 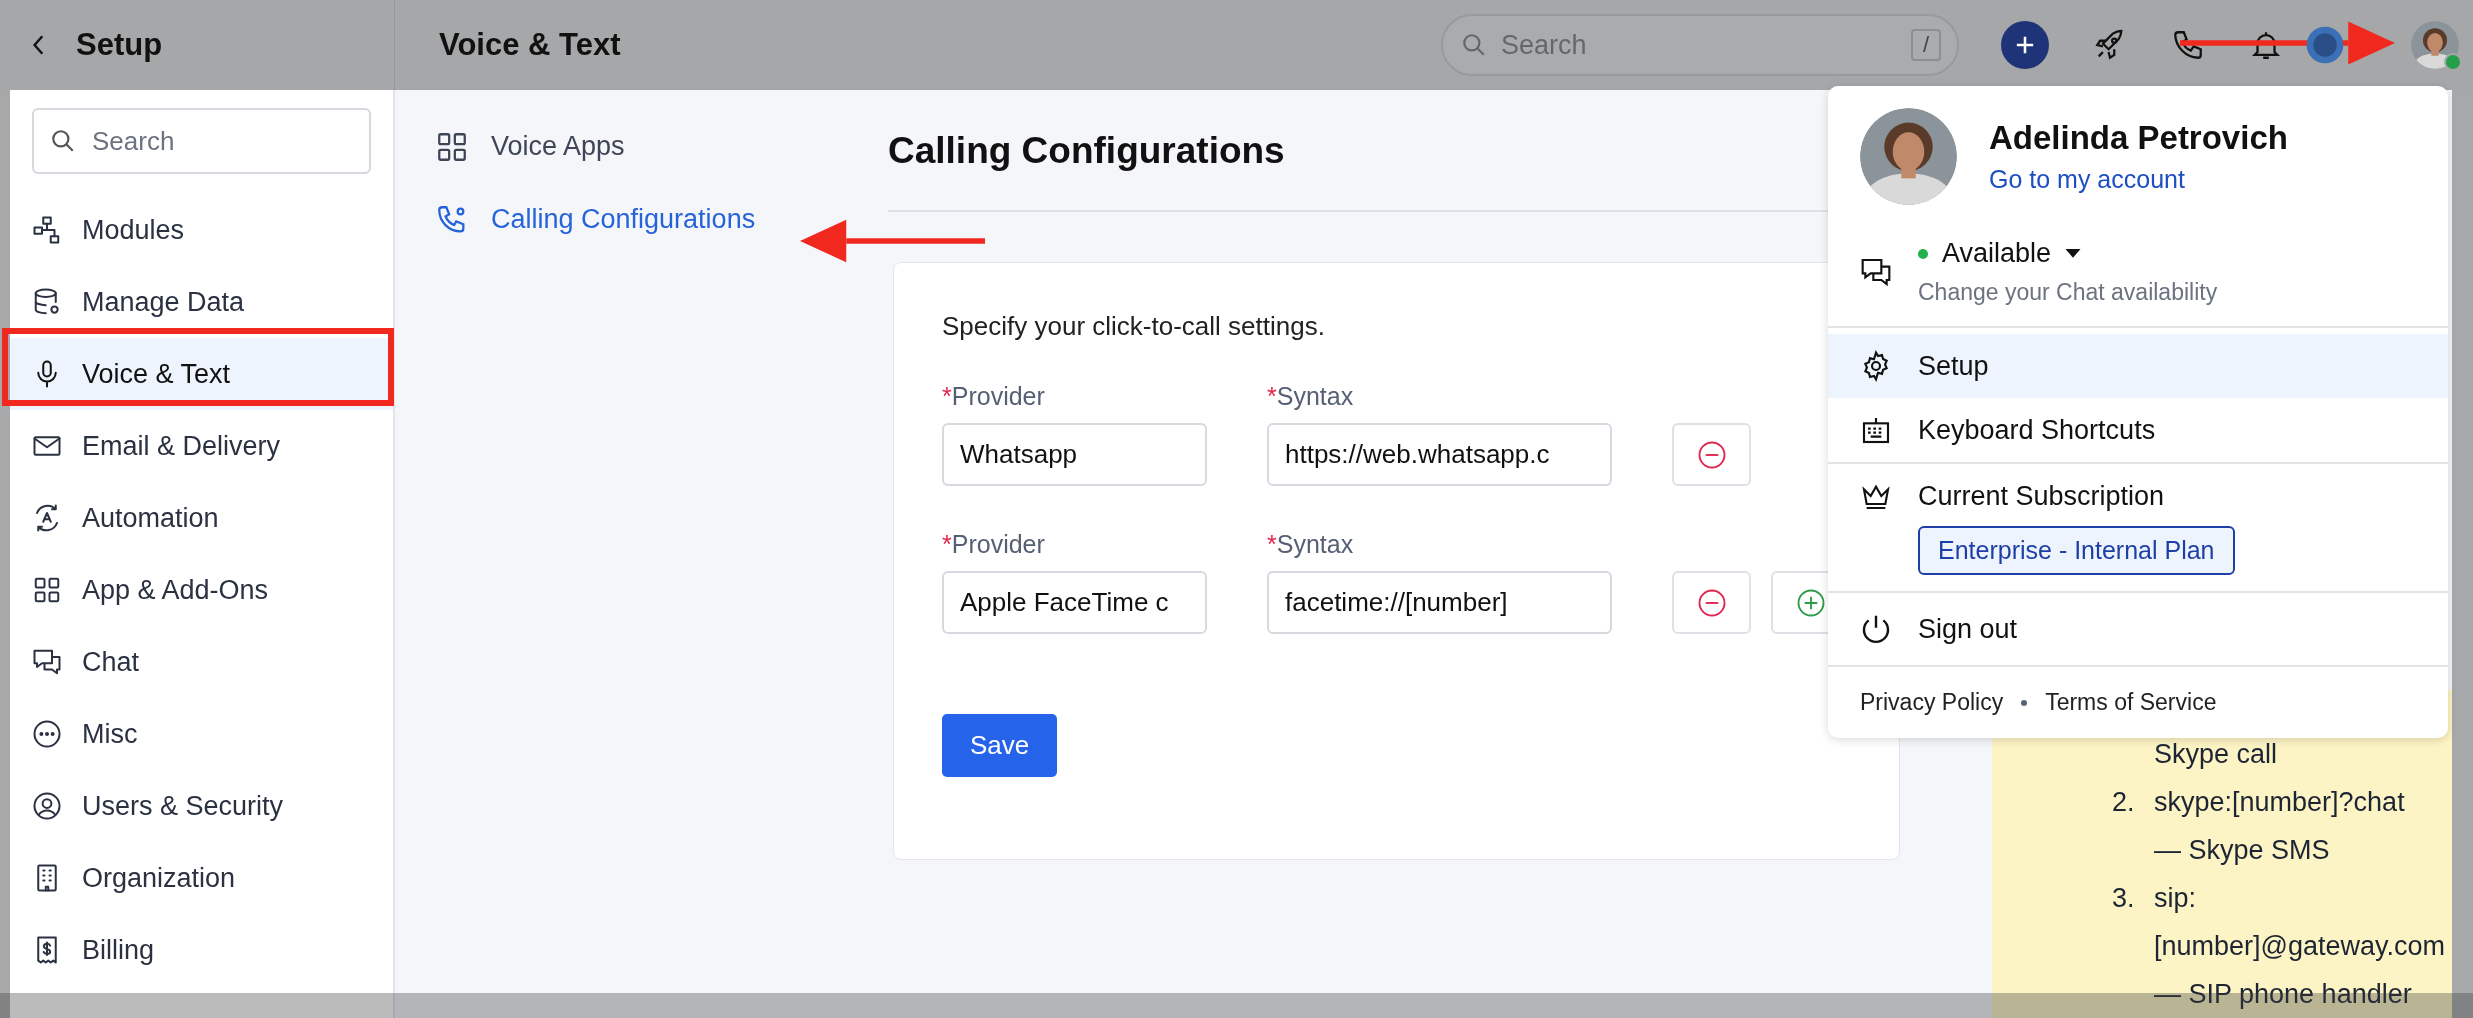 What do you see at coordinates (201, 590) in the screenshot?
I see `sidebar-item: App & Add-Ons` at bounding box center [201, 590].